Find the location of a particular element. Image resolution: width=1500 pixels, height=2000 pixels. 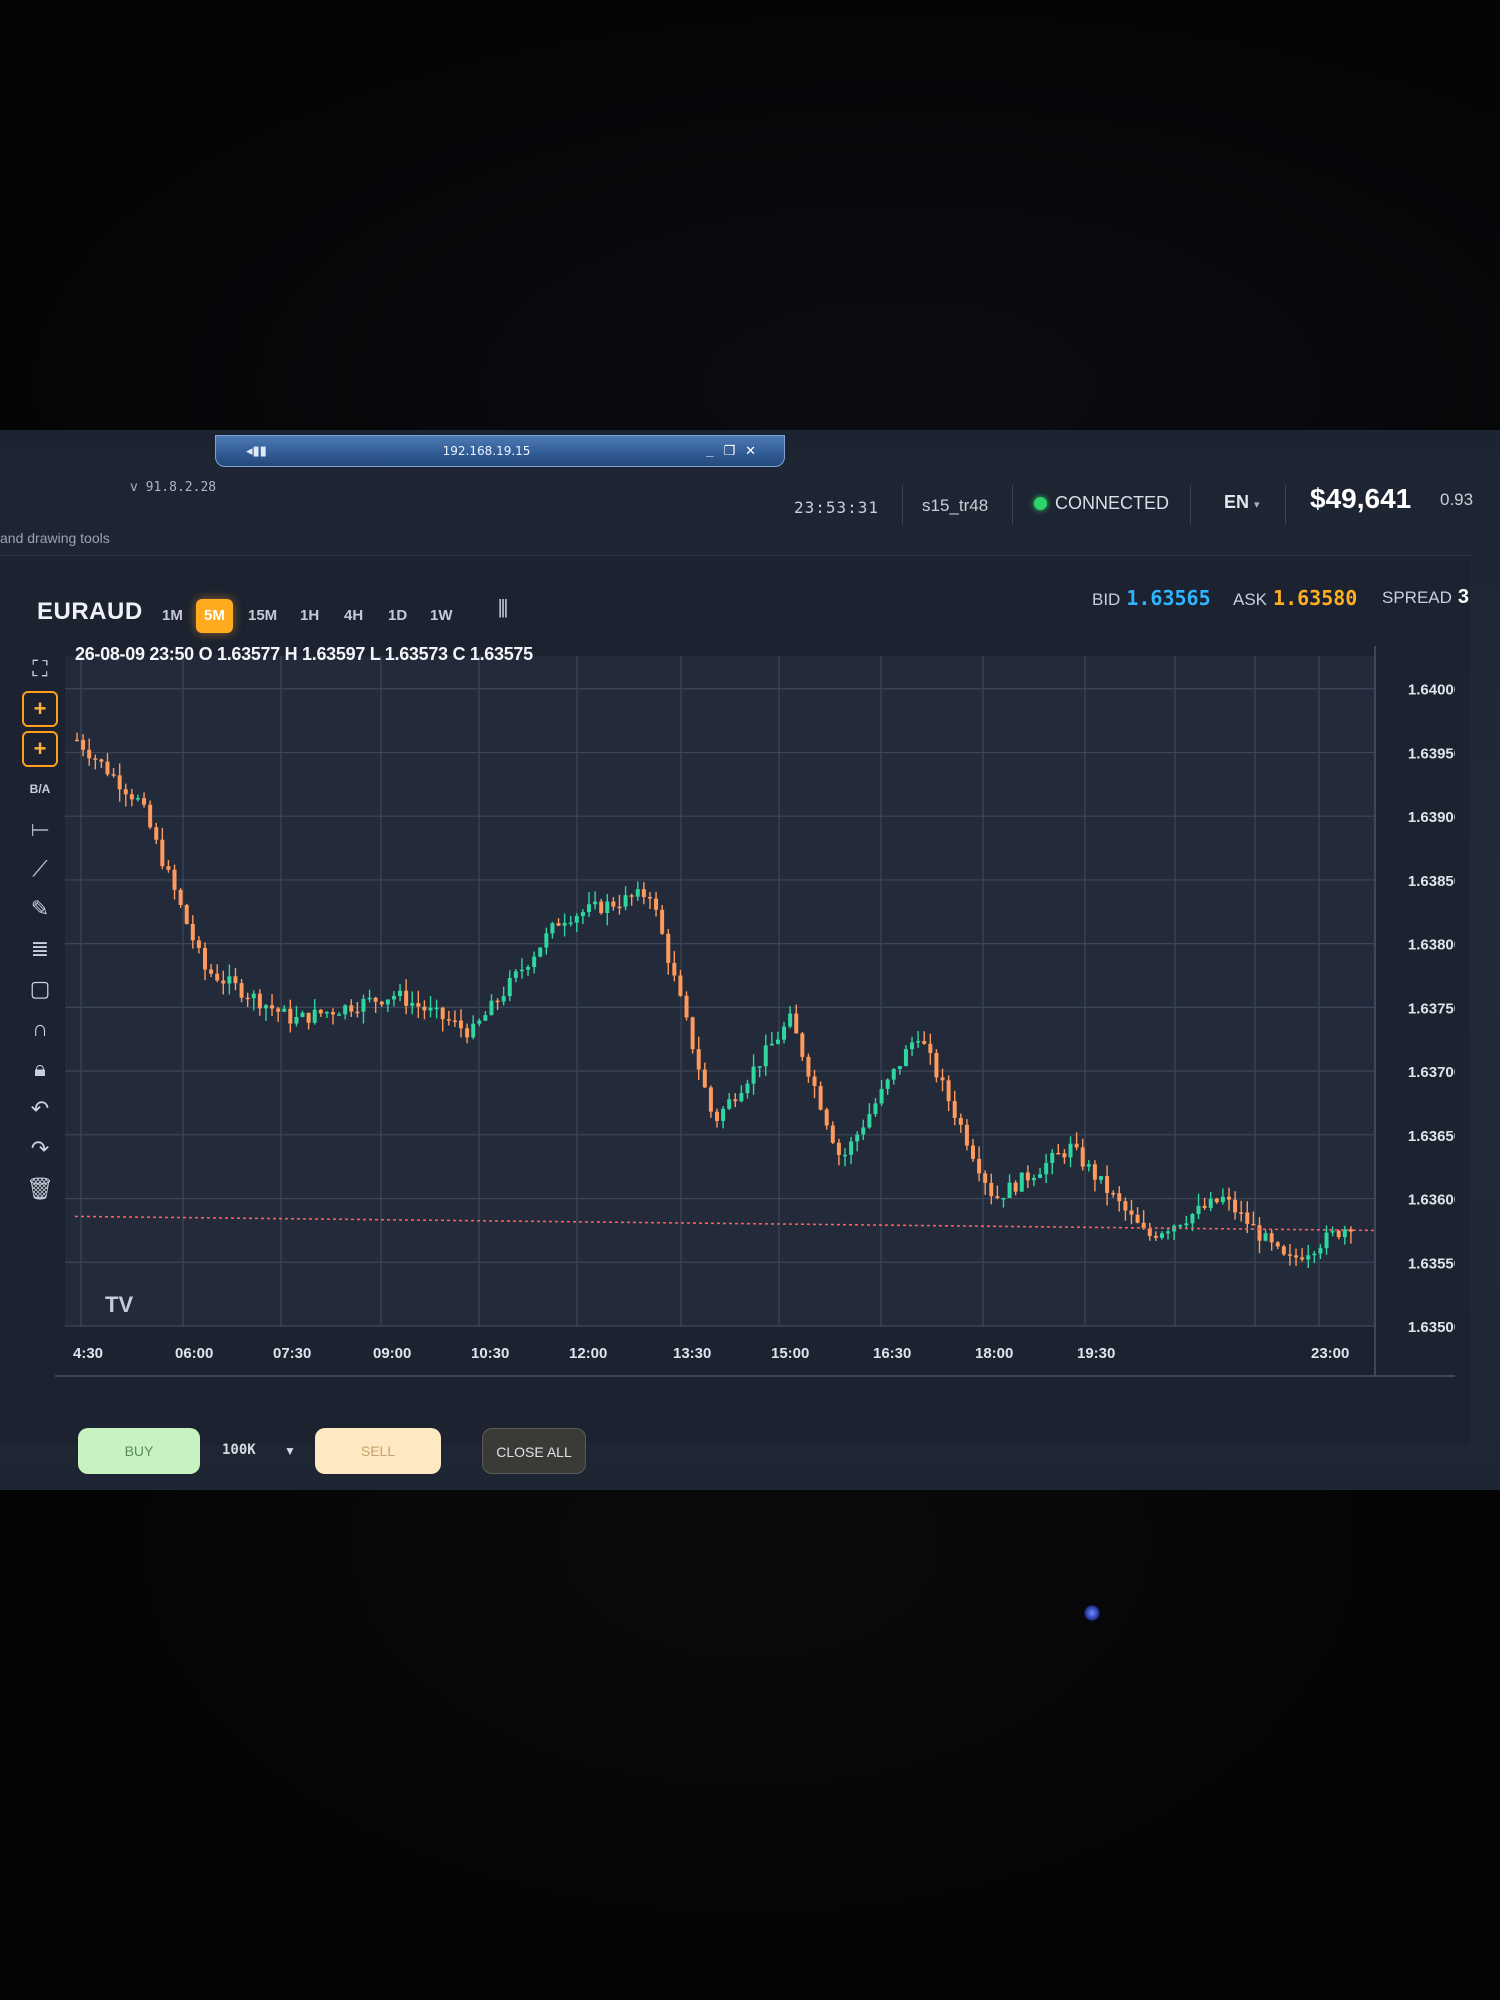

tab-timeframe-4h: 4H is located at coordinates (353, 616).